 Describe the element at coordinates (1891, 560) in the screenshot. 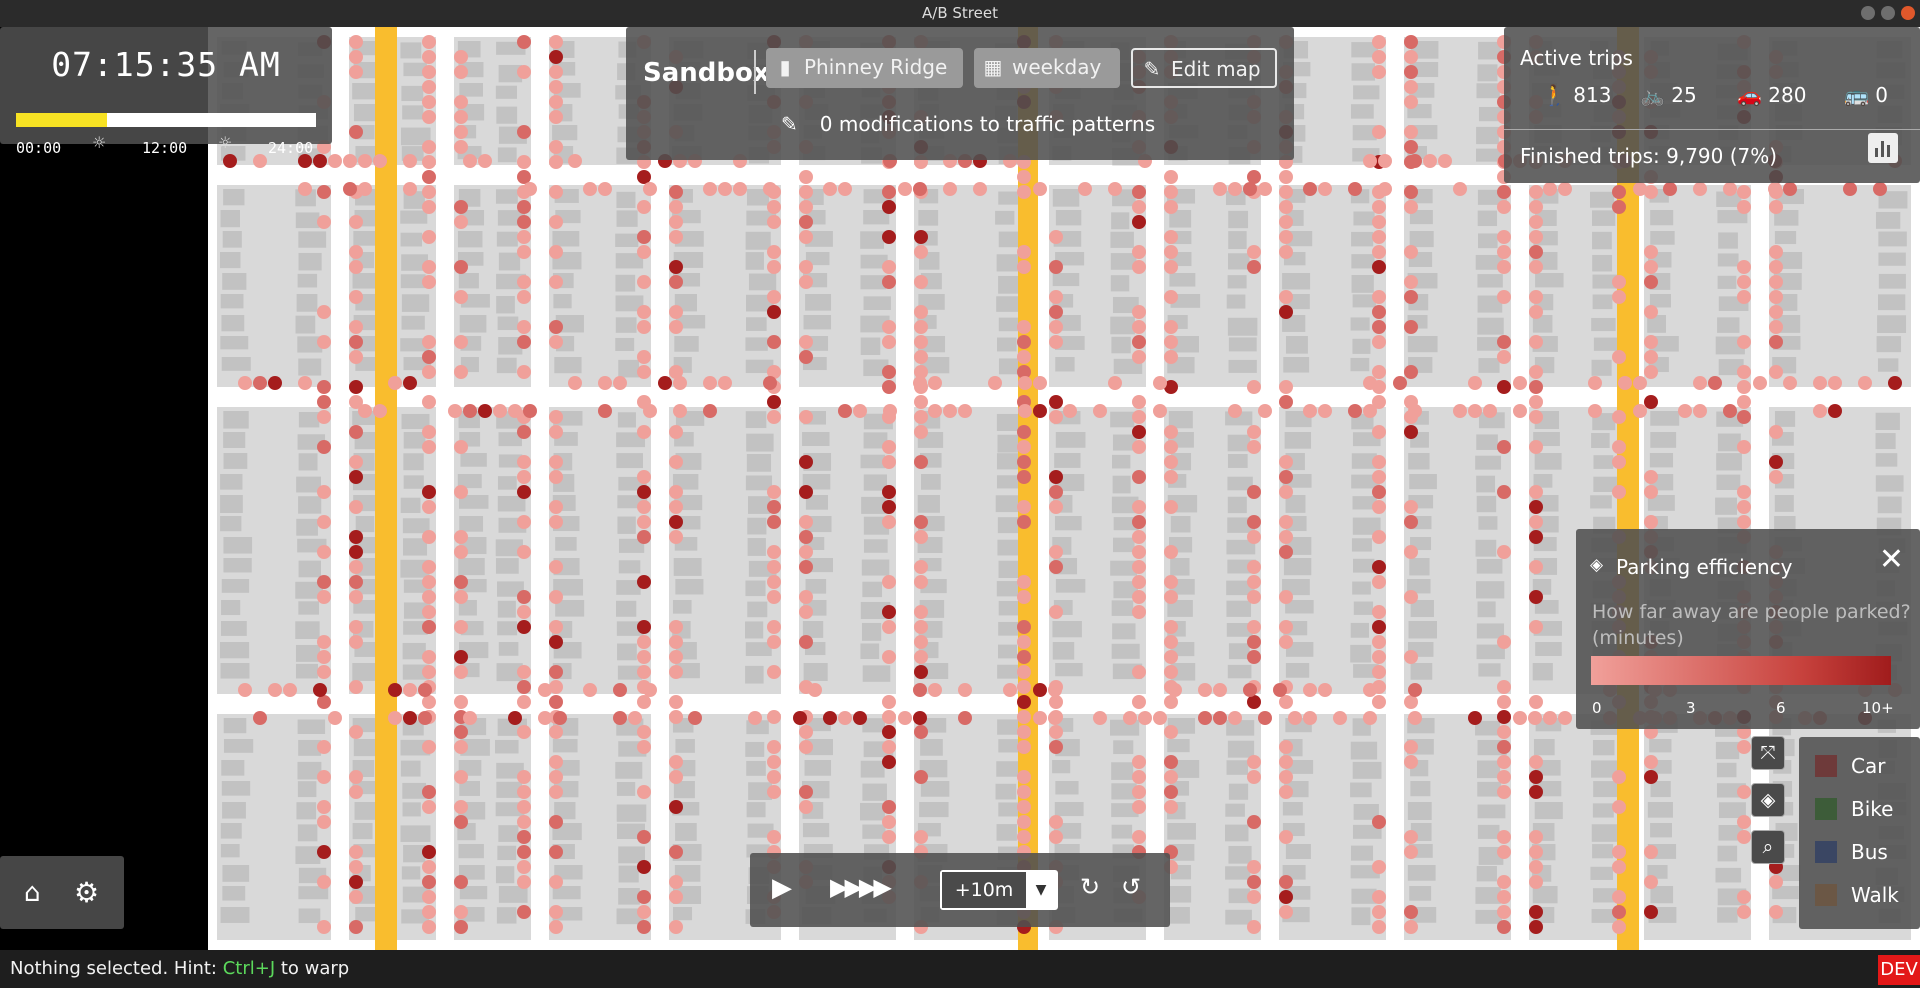

I see `close-layer-icon: ✕` at that location.